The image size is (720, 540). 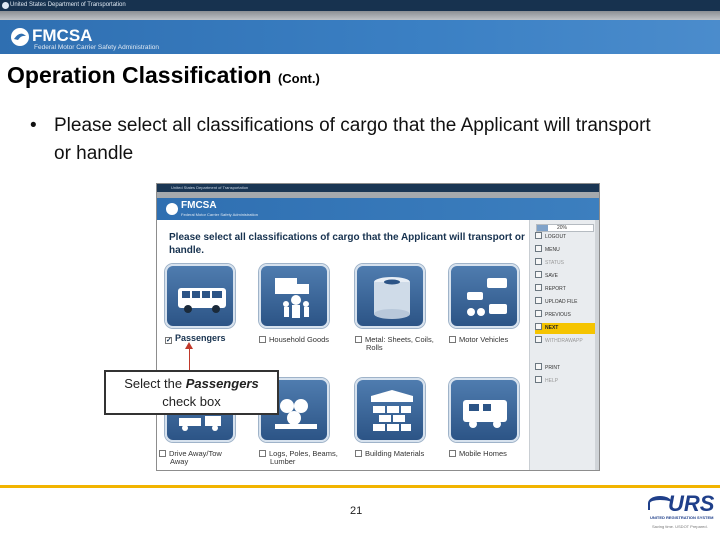 What do you see at coordinates (360, 15) in the screenshot?
I see `header-grey-band` at bounding box center [360, 15].